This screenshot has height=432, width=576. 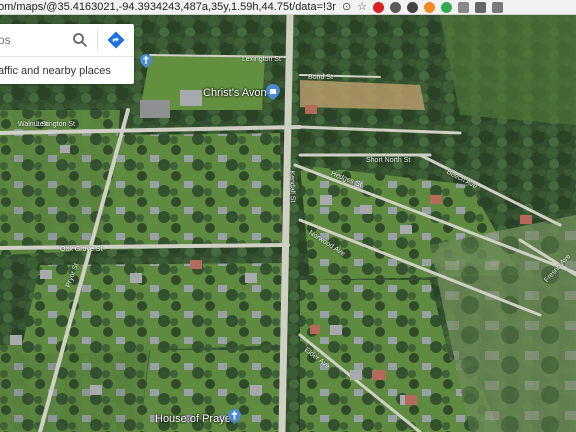 I want to click on info-icon: ⊙, so click(x=346, y=7).